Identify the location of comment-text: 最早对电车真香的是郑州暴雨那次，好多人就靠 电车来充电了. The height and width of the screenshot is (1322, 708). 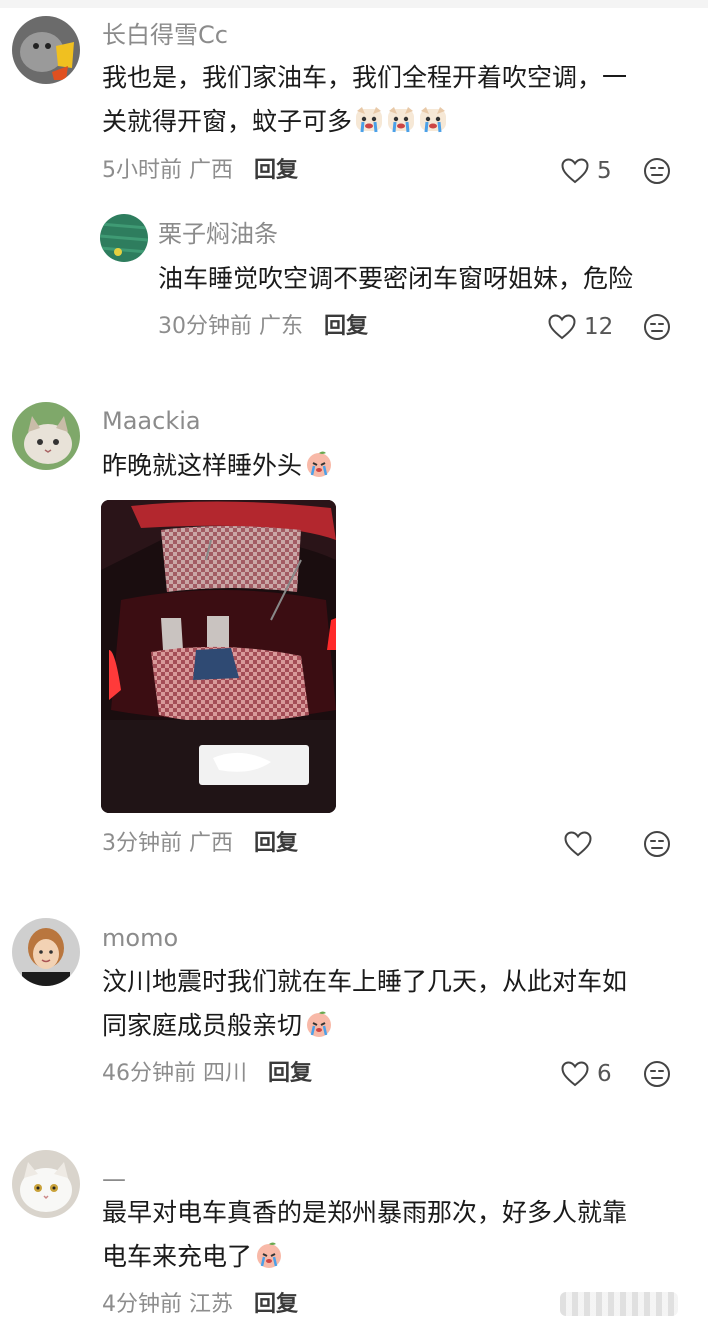
(392, 1235).